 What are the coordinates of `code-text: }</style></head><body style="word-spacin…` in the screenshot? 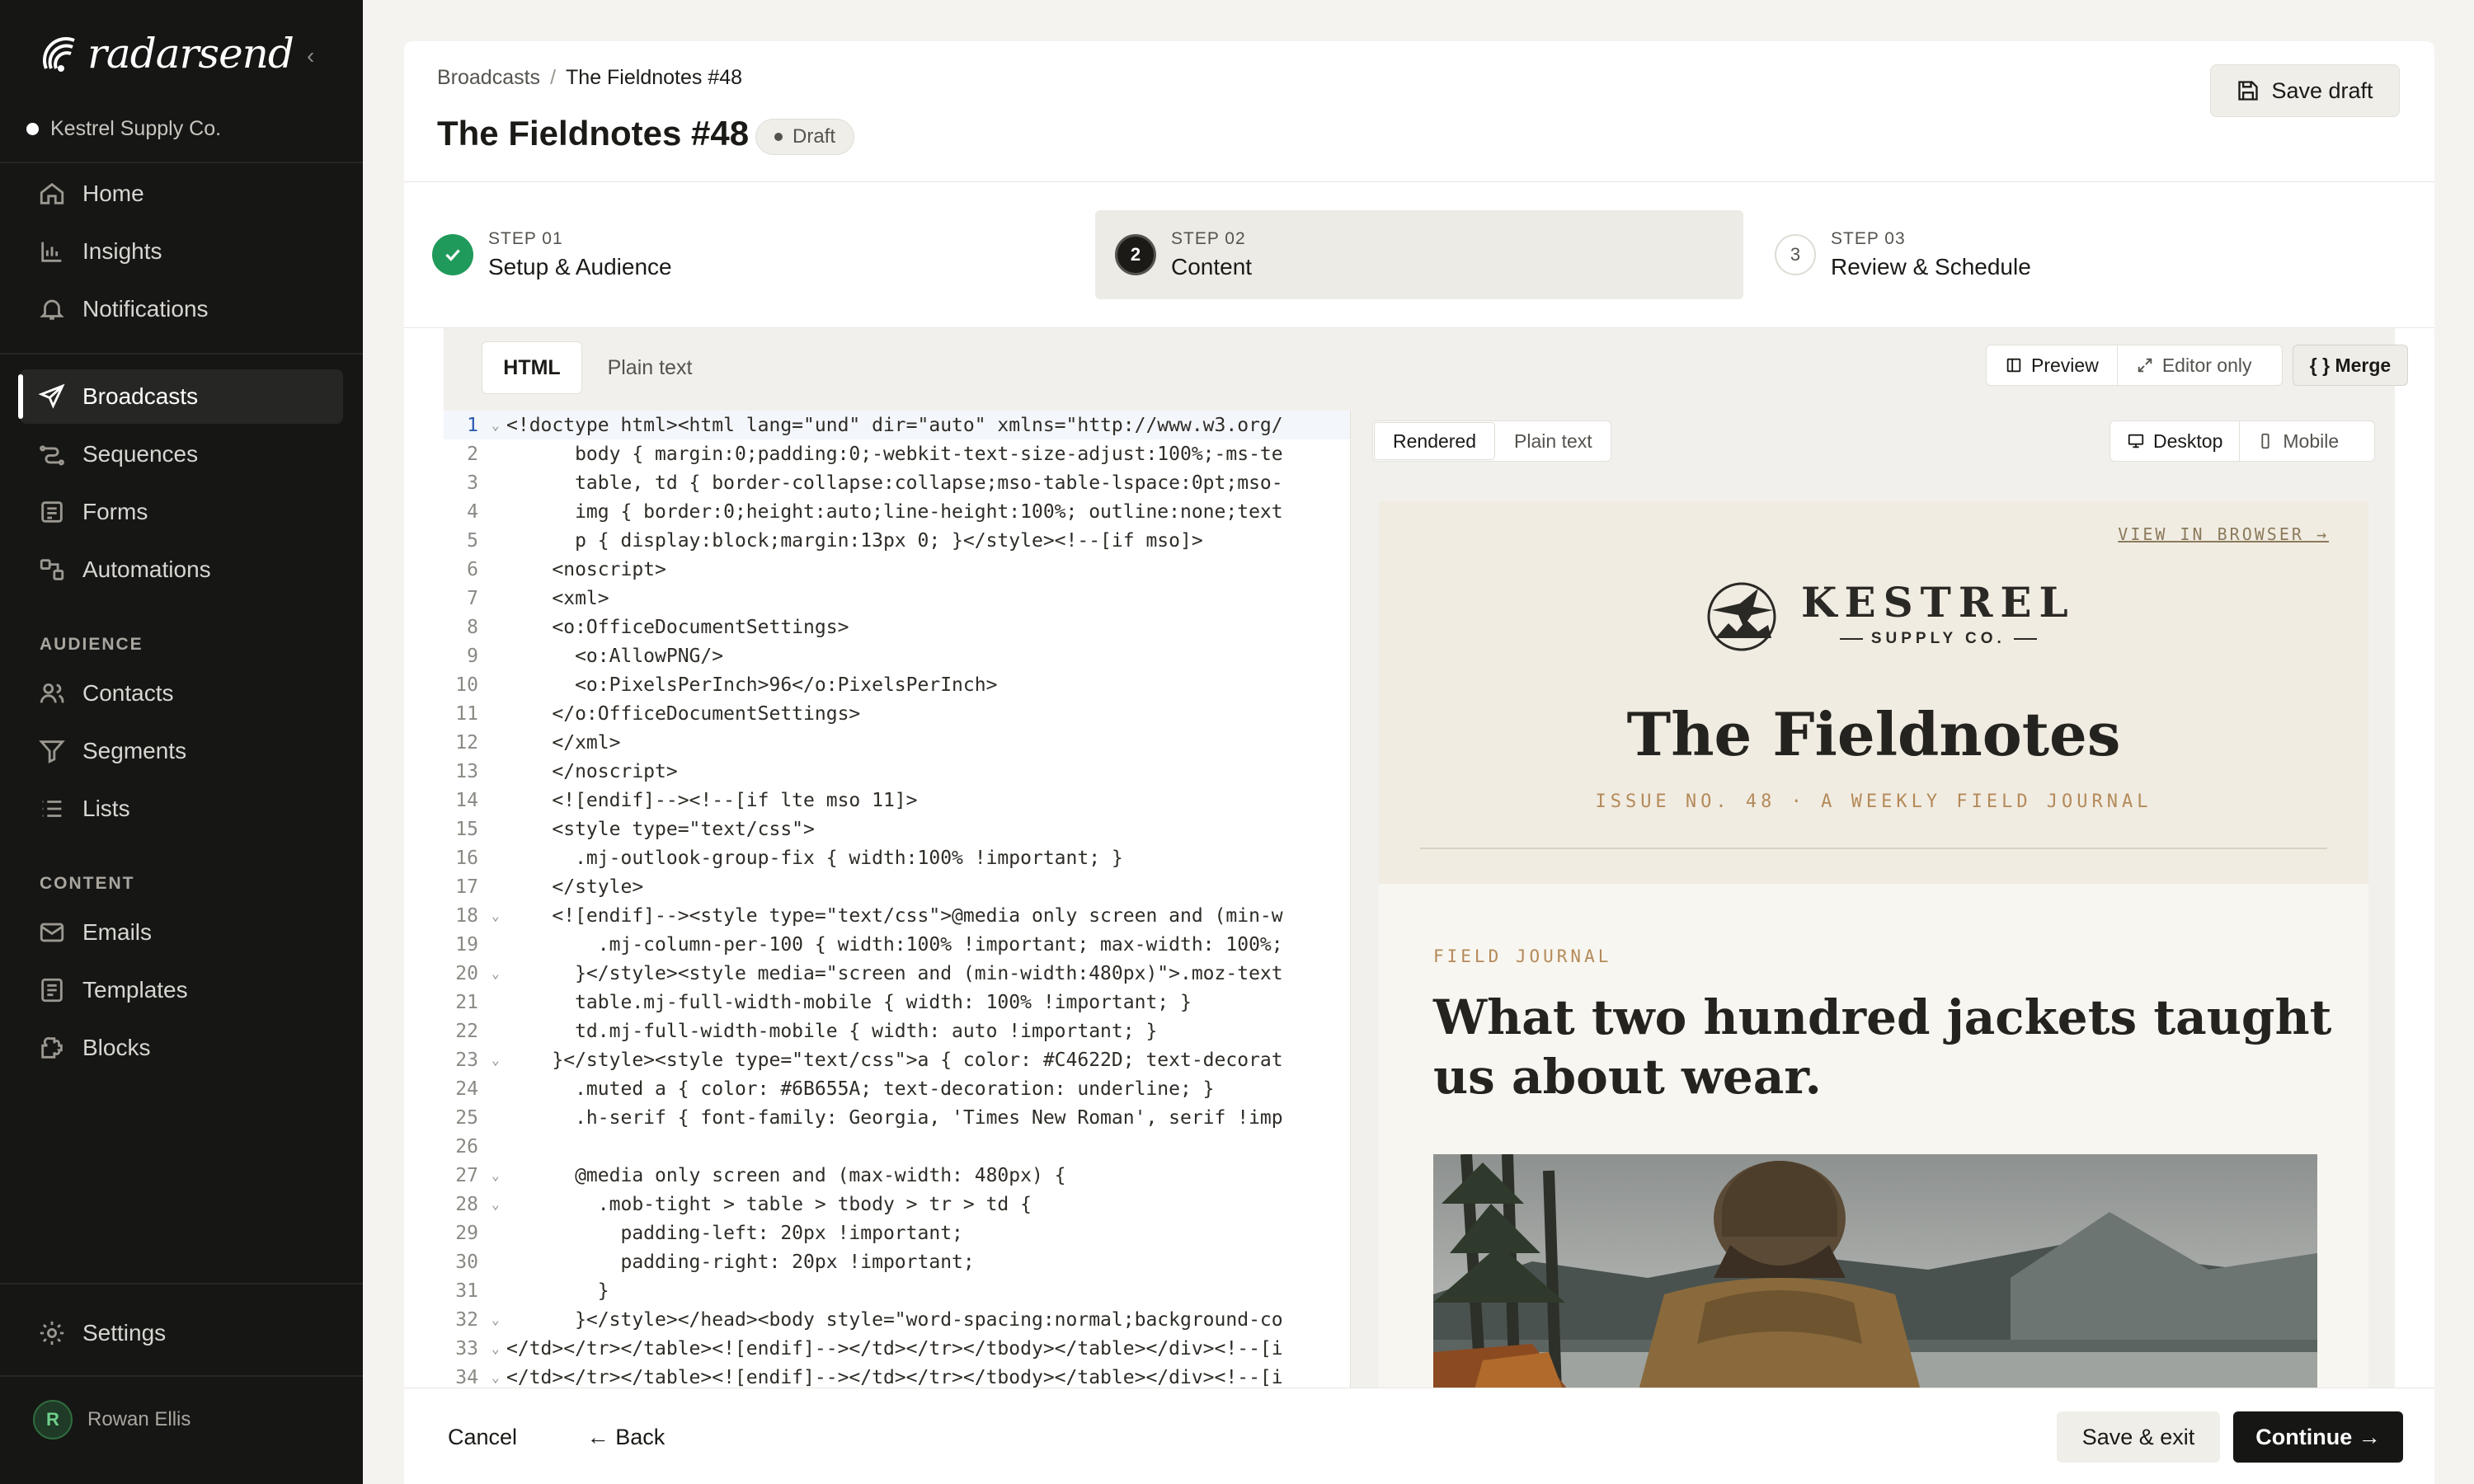 It's located at (894, 1319).